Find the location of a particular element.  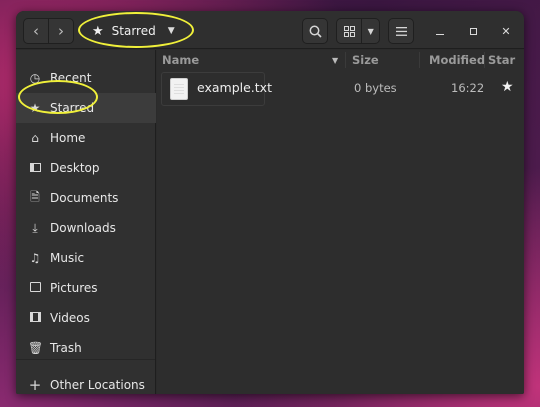

chevron-right-icon: › is located at coordinates (61, 31).